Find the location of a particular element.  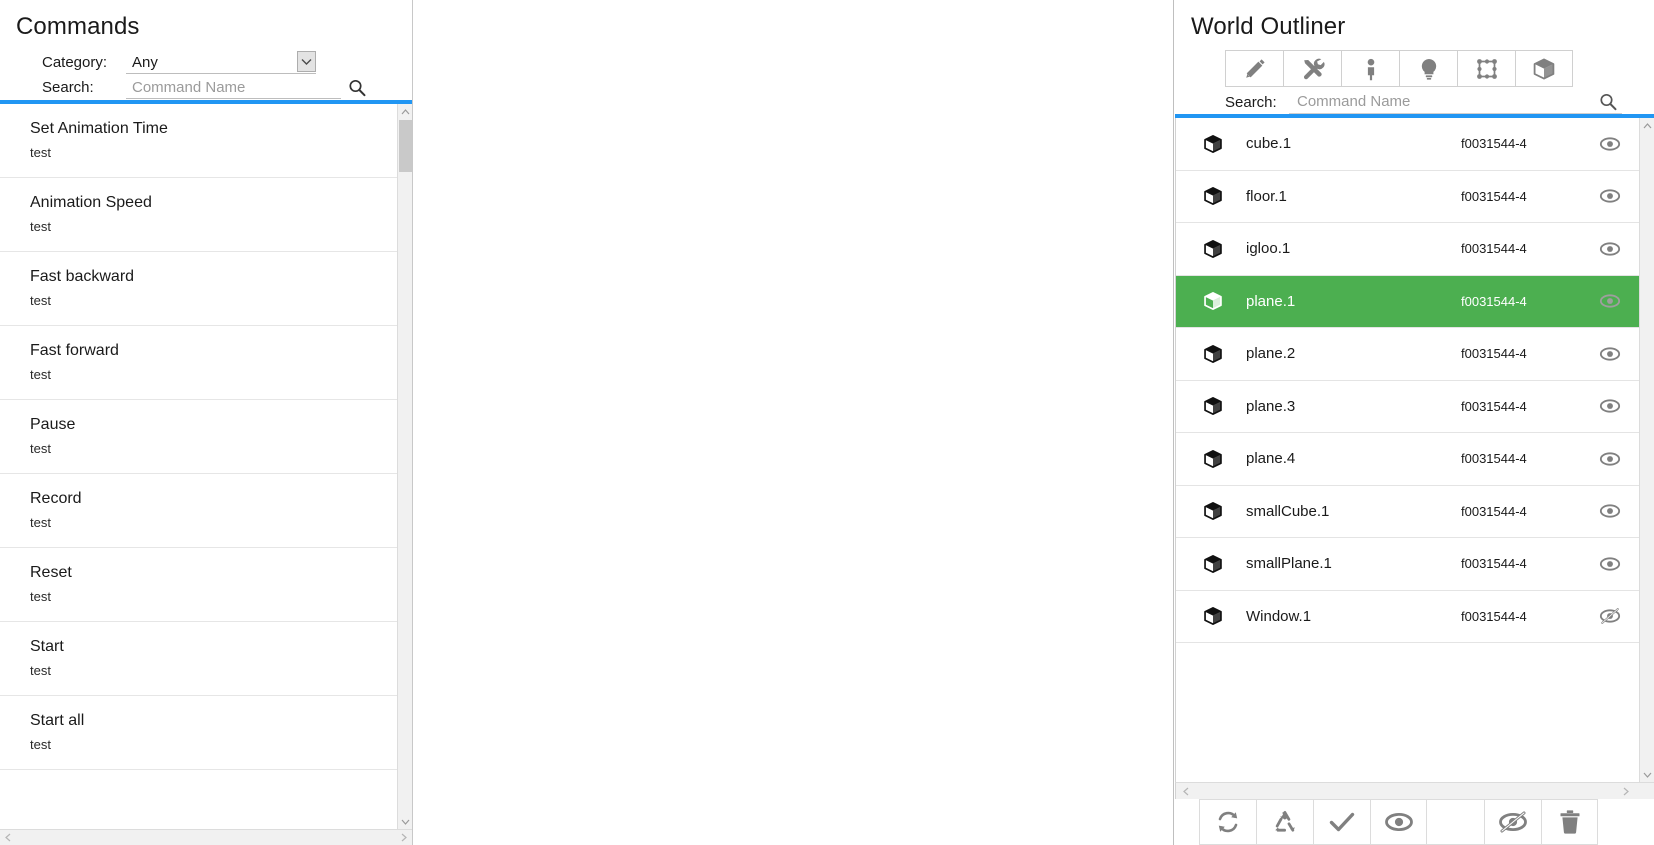

commands-vertical-scrollbar is located at coordinates (404, 466).